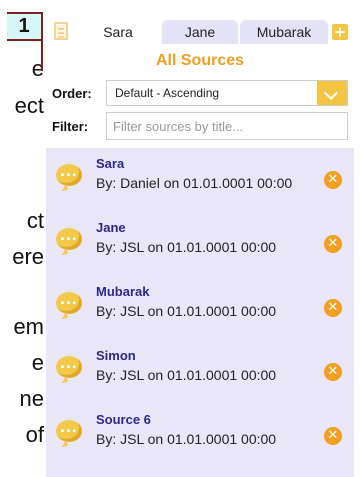 The height and width of the screenshot is (477, 360). I want to click on order-row: Order: Default - Ascending, so click(200, 93).